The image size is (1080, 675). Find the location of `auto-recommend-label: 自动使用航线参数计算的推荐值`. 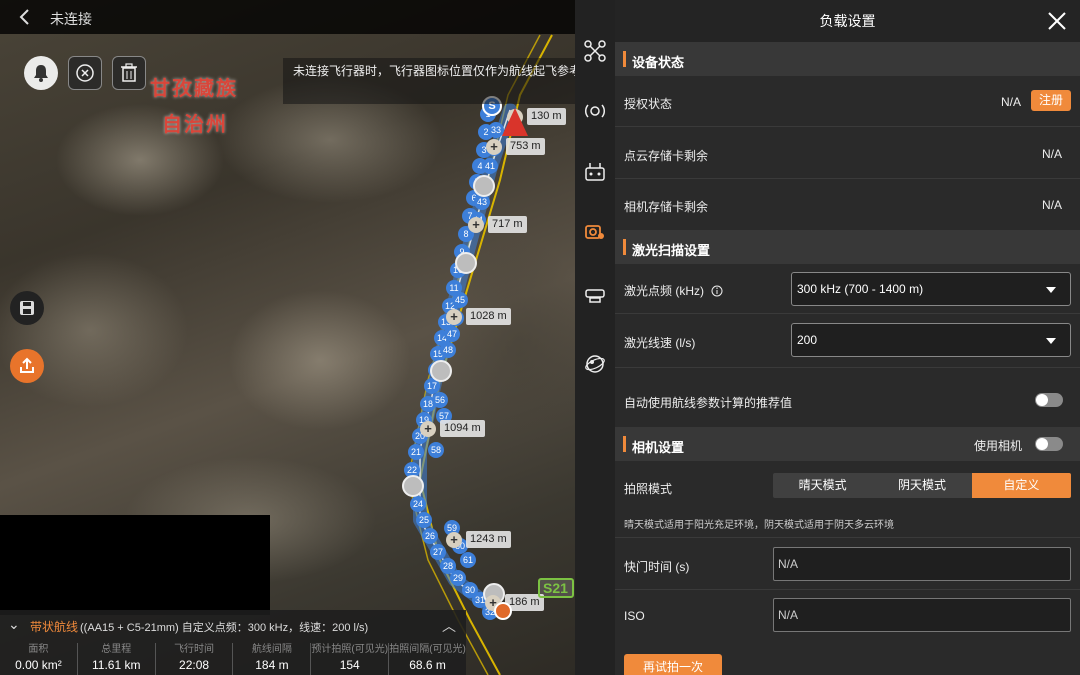

auto-recommend-label: 自动使用航线参数计算的推荐值 is located at coordinates (708, 403).